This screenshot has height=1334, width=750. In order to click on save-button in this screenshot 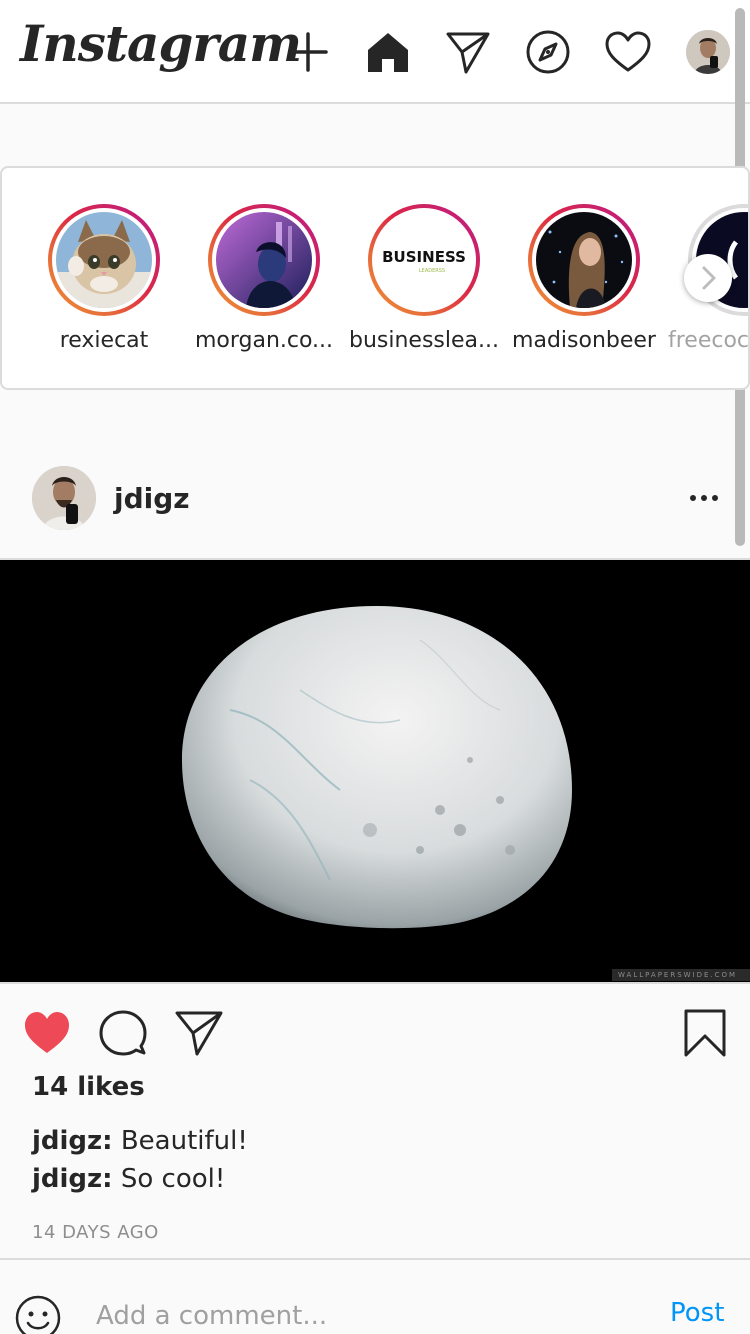, I will do `click(705, 1033)`.